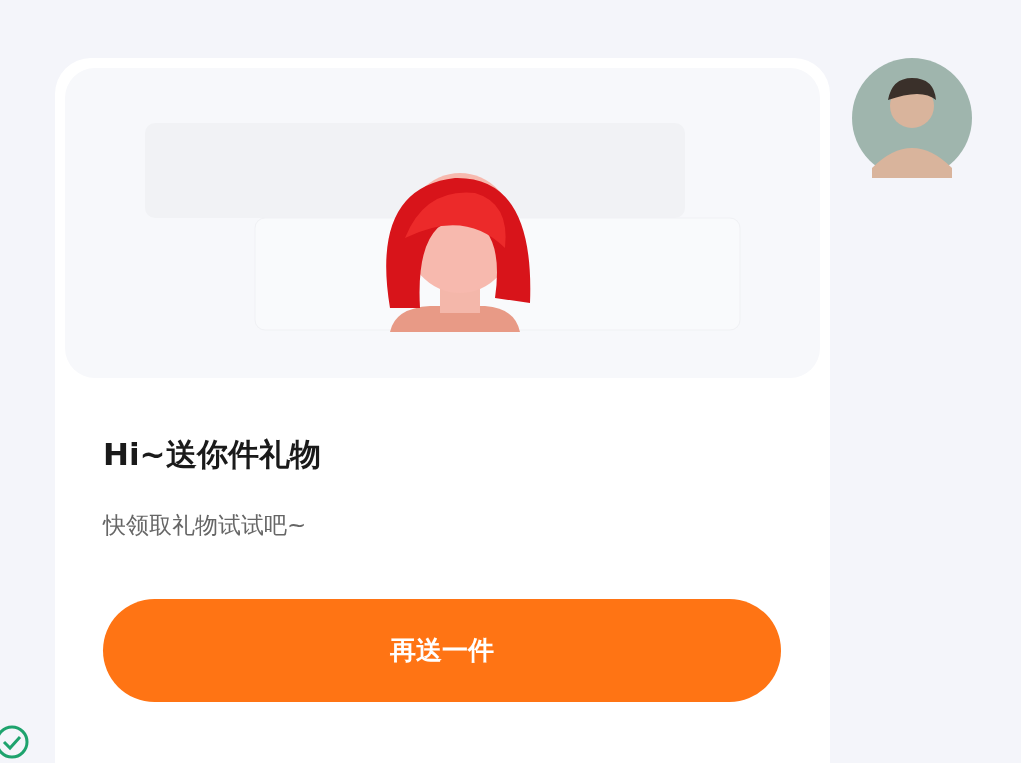  Describe the element at coordinates (205, 525) in the screenshot. I see `gift-subtitle: 快领取礼物试试吧~` at that location.